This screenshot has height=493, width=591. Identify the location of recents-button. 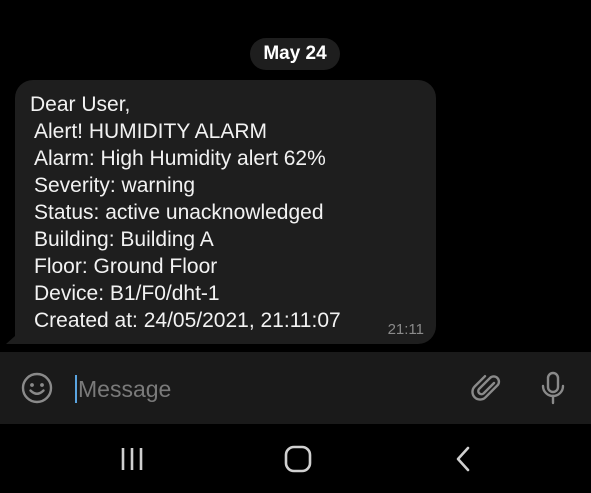
(133, 459).